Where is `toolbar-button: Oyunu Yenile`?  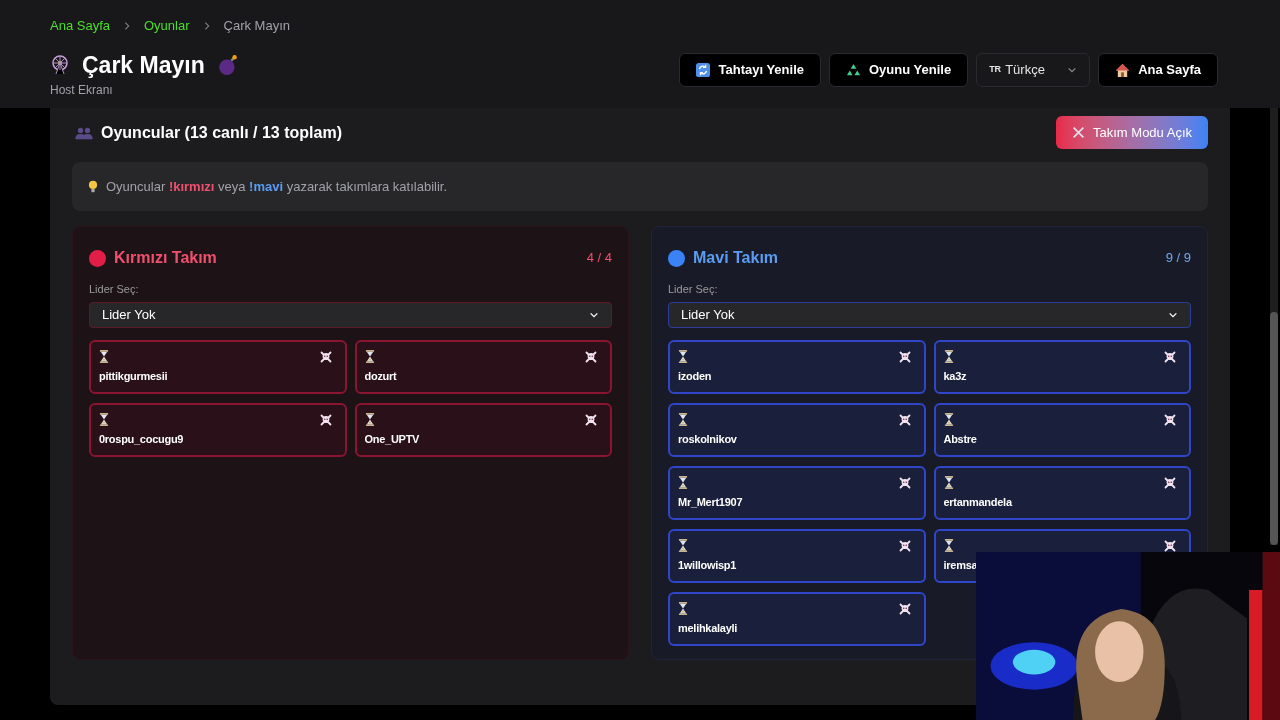
toolbar-button: Oyunu Yenile is located at coordinates (899, 70).